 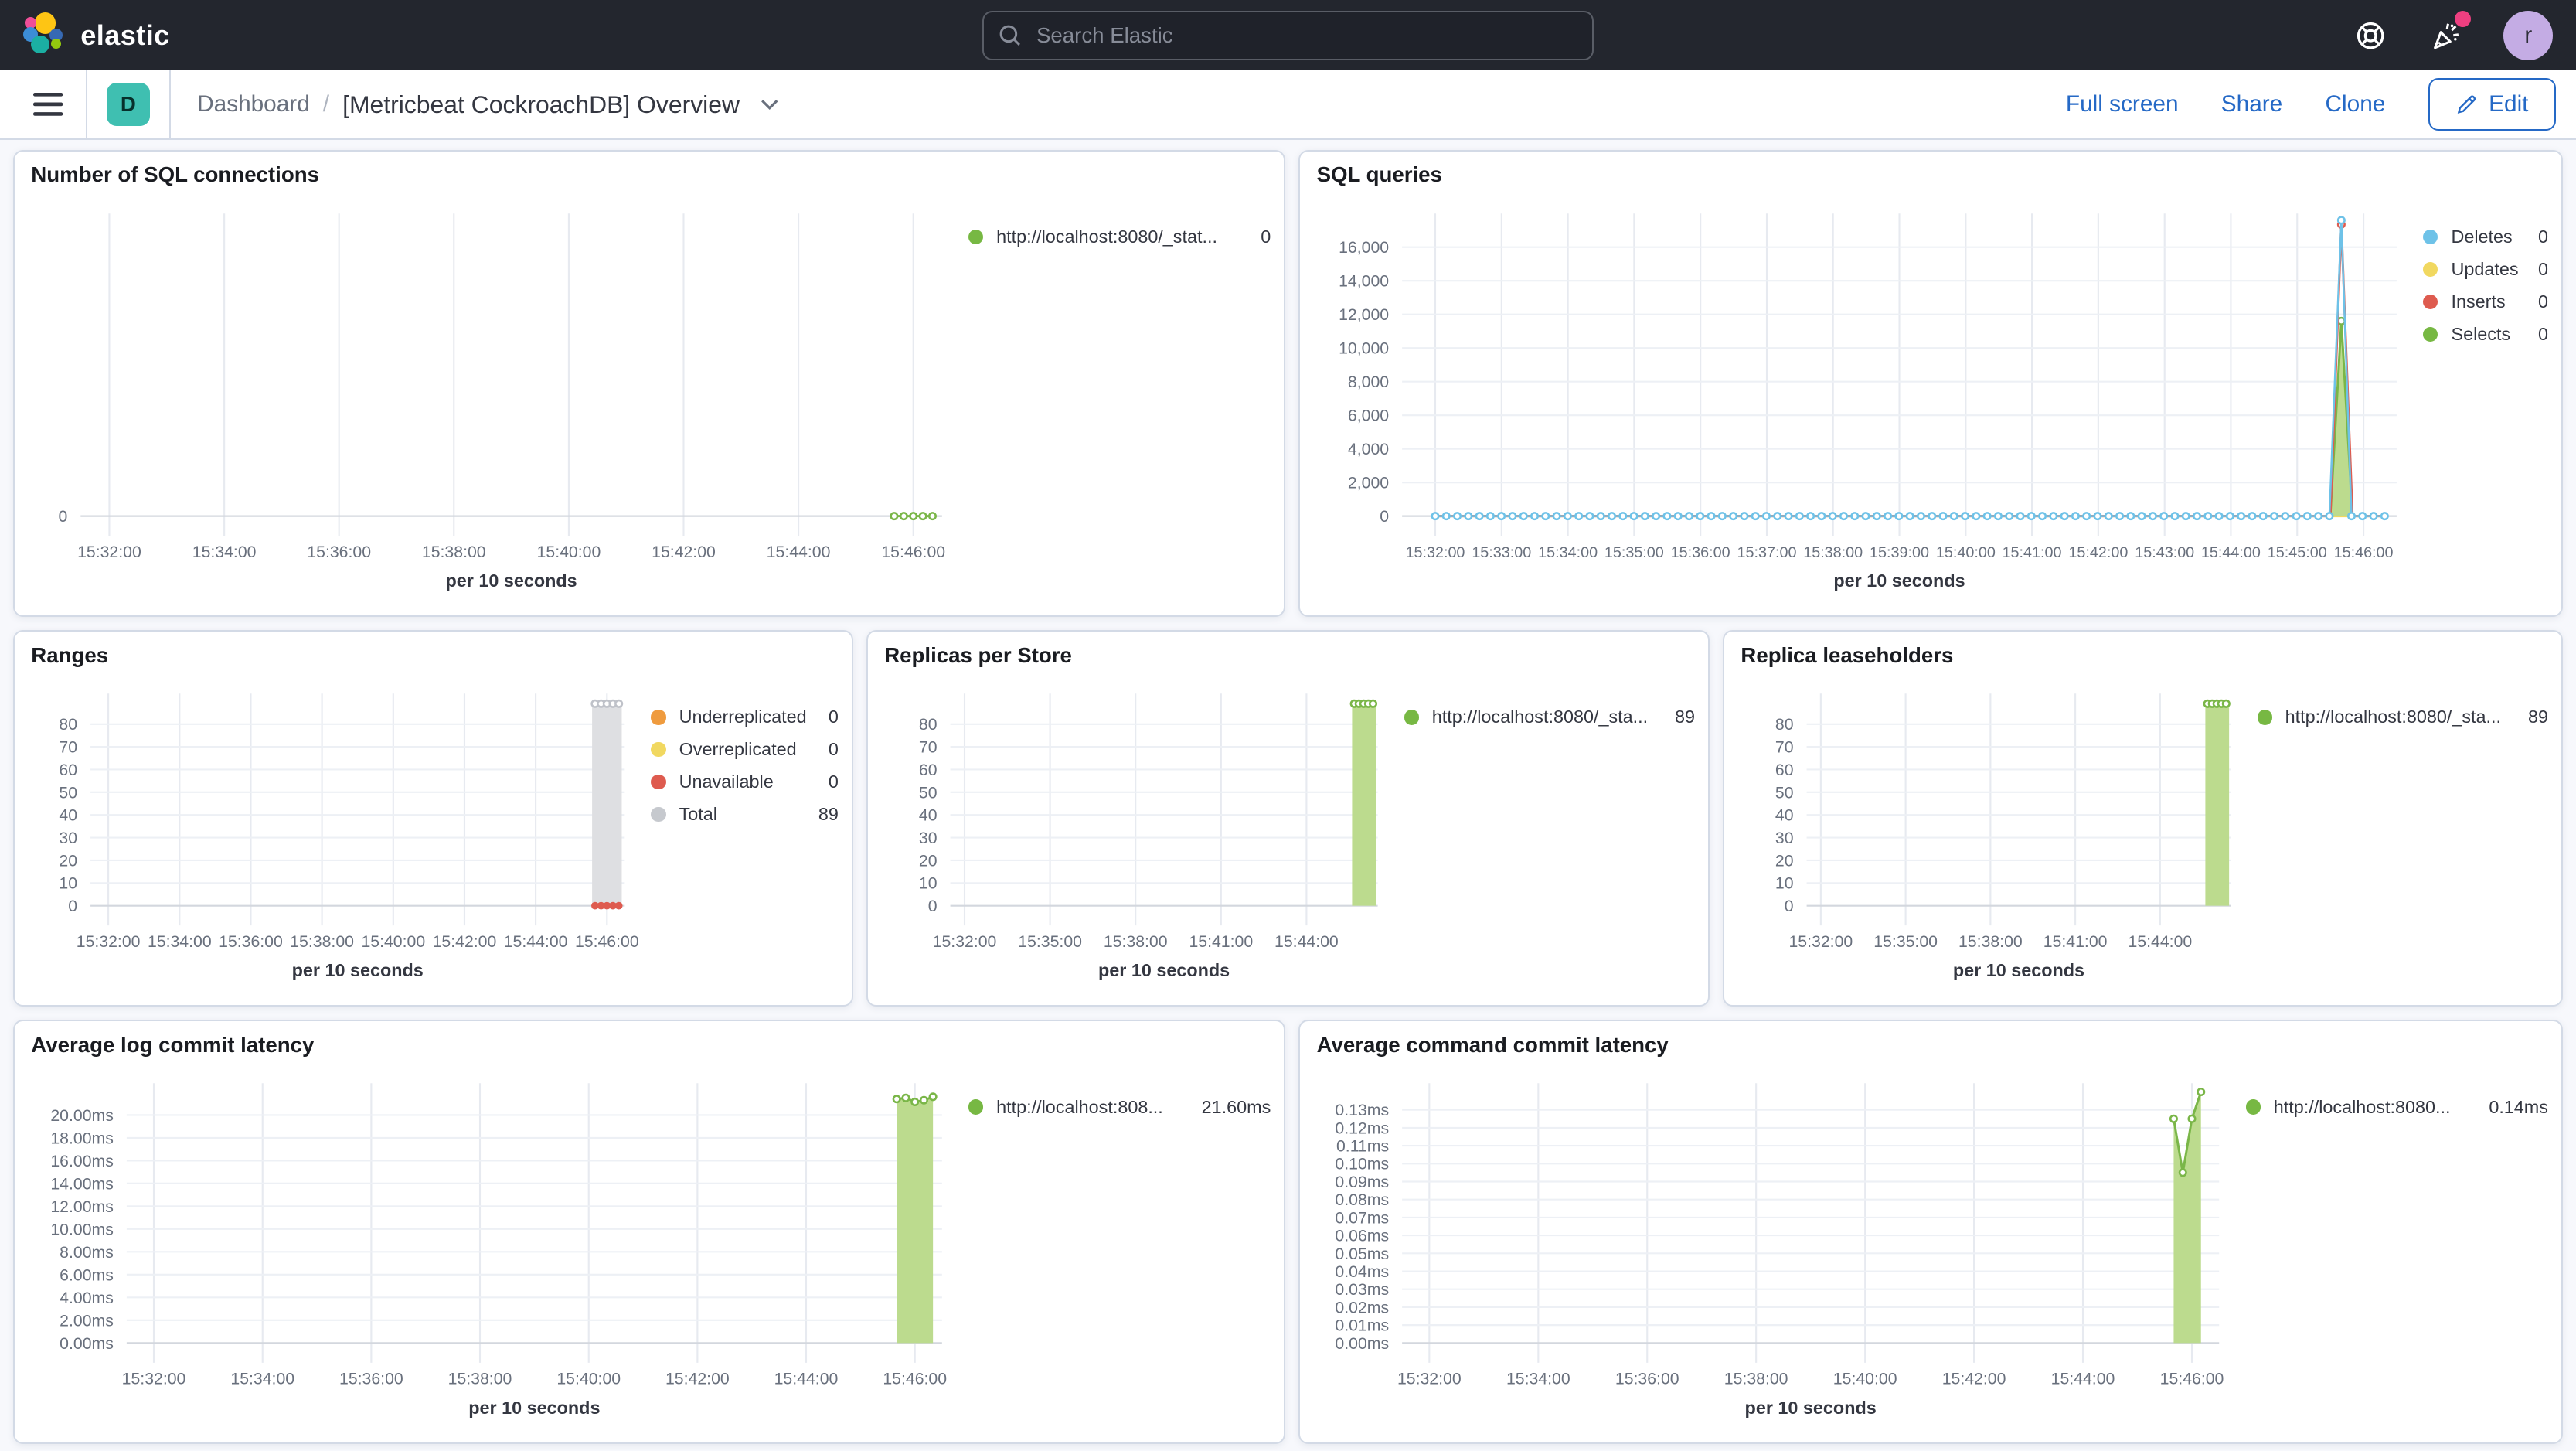 I want to click on edit-button: Edit, so click(x=2492, y=104).